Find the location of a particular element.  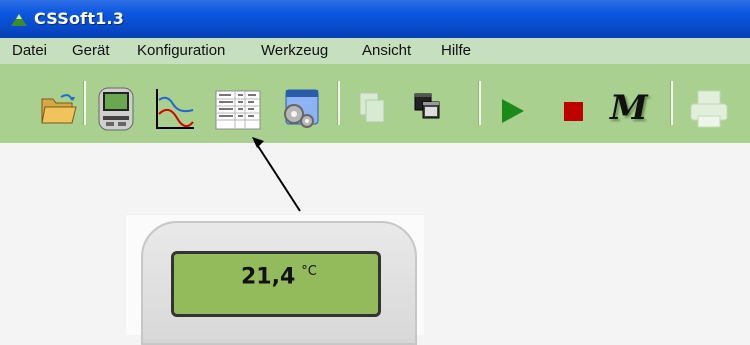

menu-werkzeug: Werkzeug is located at coordinates (294, 50).